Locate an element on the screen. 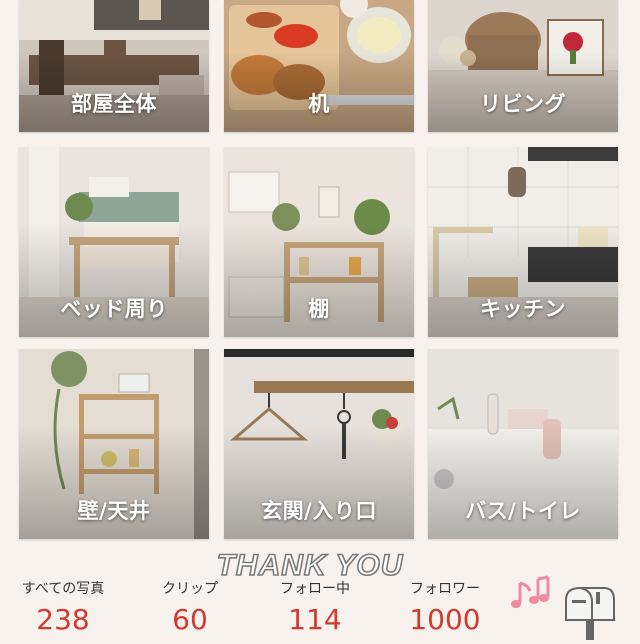  mailbox-icon is located at coordinates (590, 611).